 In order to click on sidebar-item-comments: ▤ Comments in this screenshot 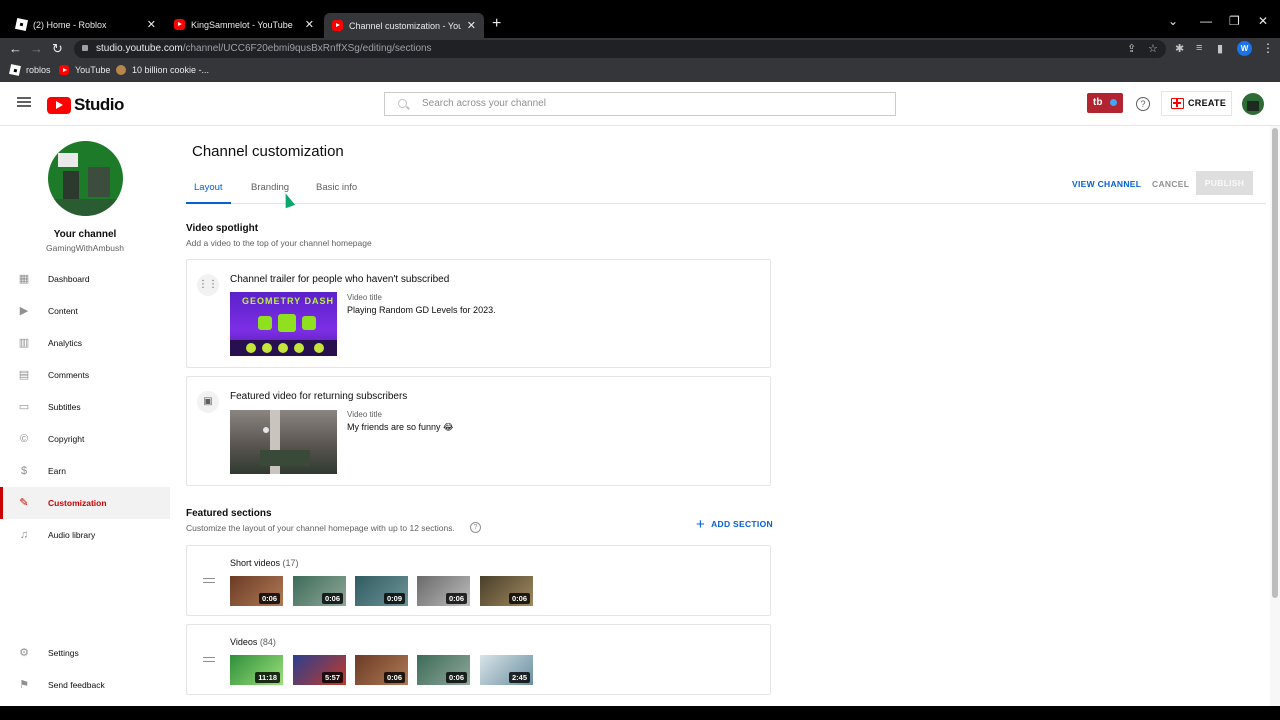, I will do `click(85, 375)`.